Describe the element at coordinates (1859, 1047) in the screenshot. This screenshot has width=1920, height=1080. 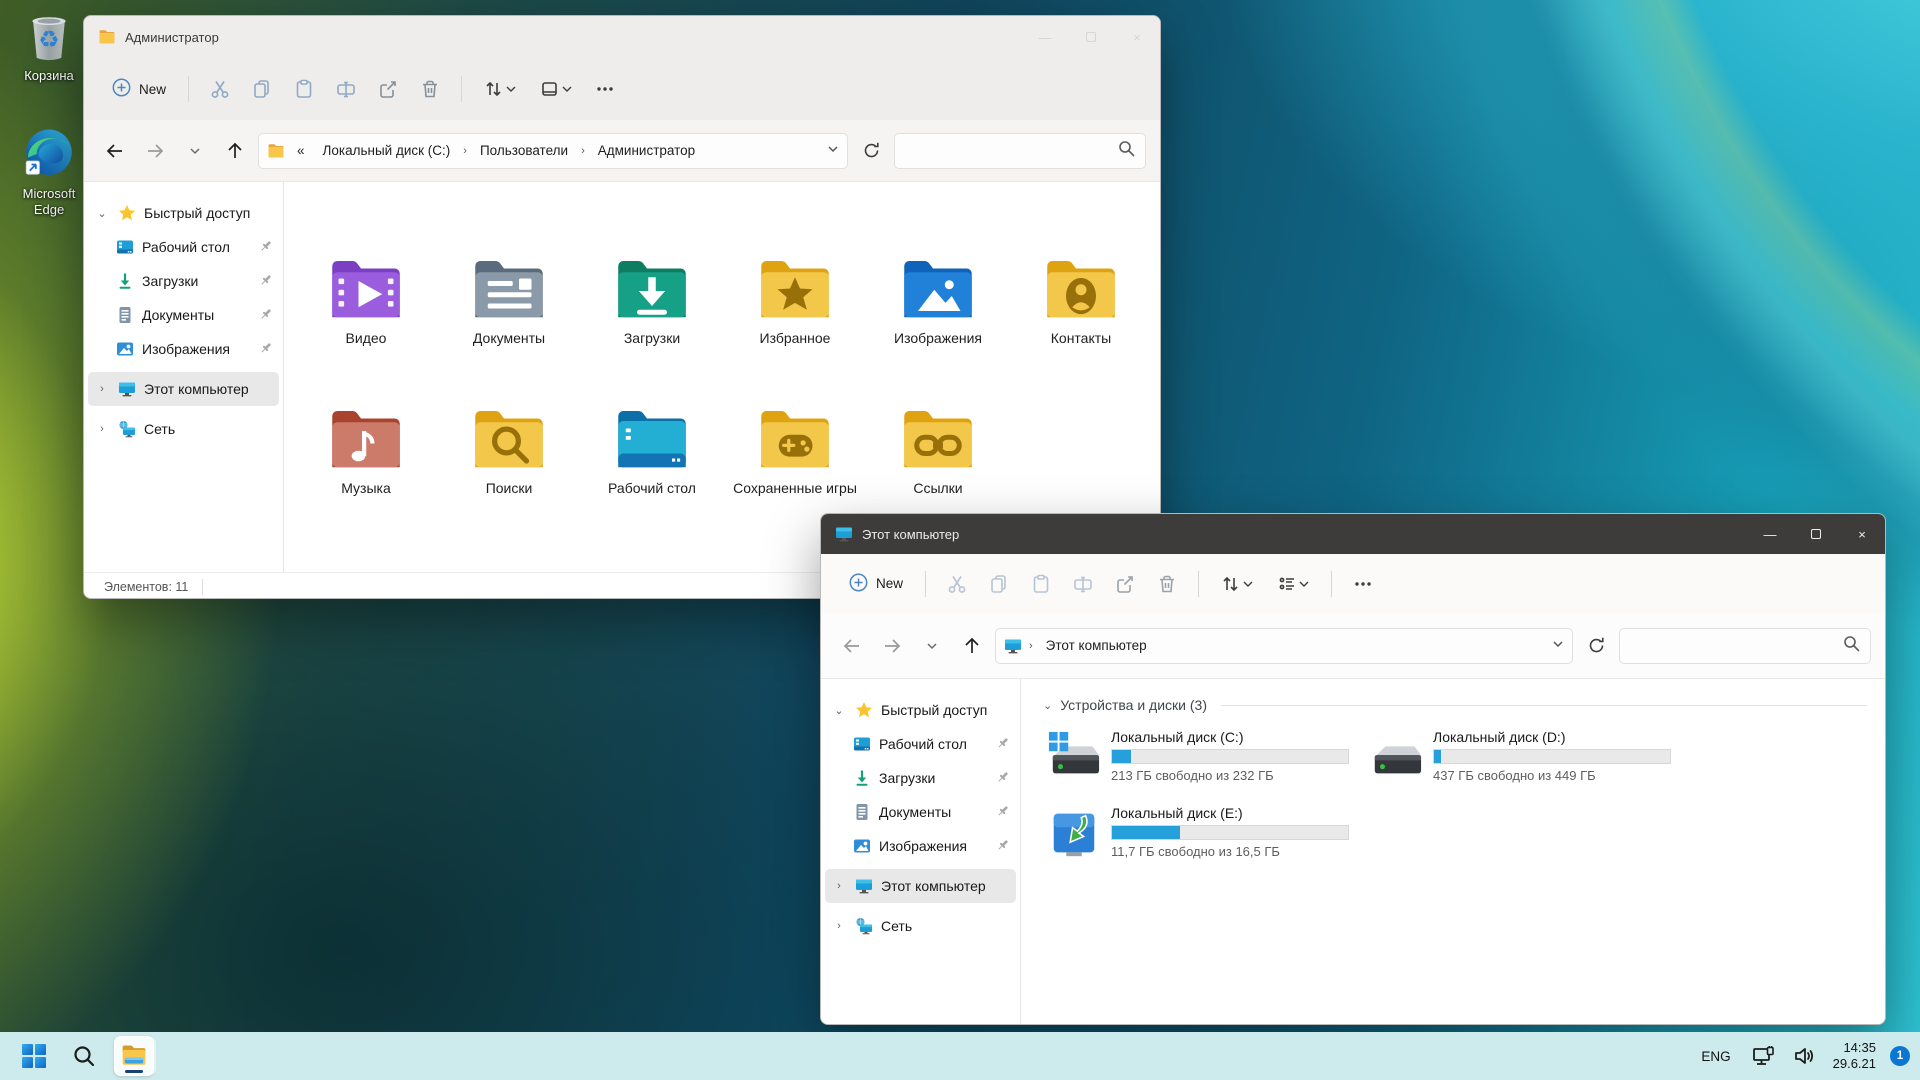
I see `clock-time: 14:35` at that location.